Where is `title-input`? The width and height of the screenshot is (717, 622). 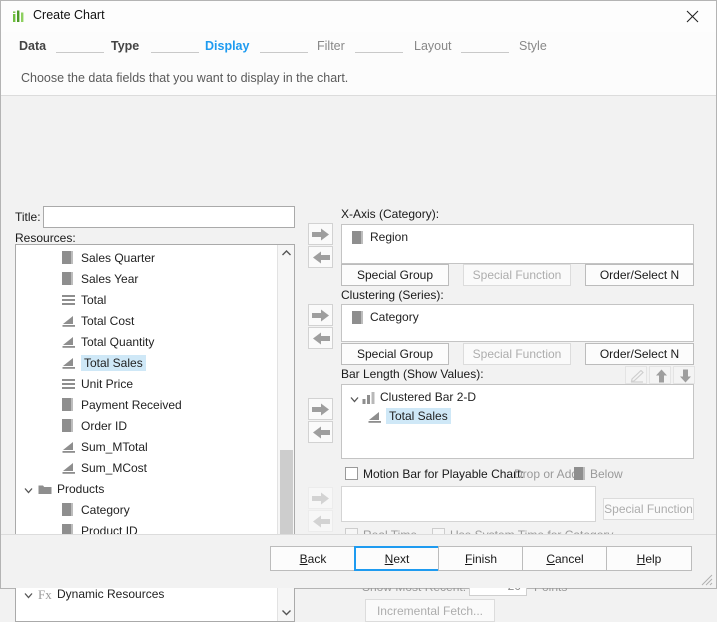
title-input is located at coordinates (169, 217).